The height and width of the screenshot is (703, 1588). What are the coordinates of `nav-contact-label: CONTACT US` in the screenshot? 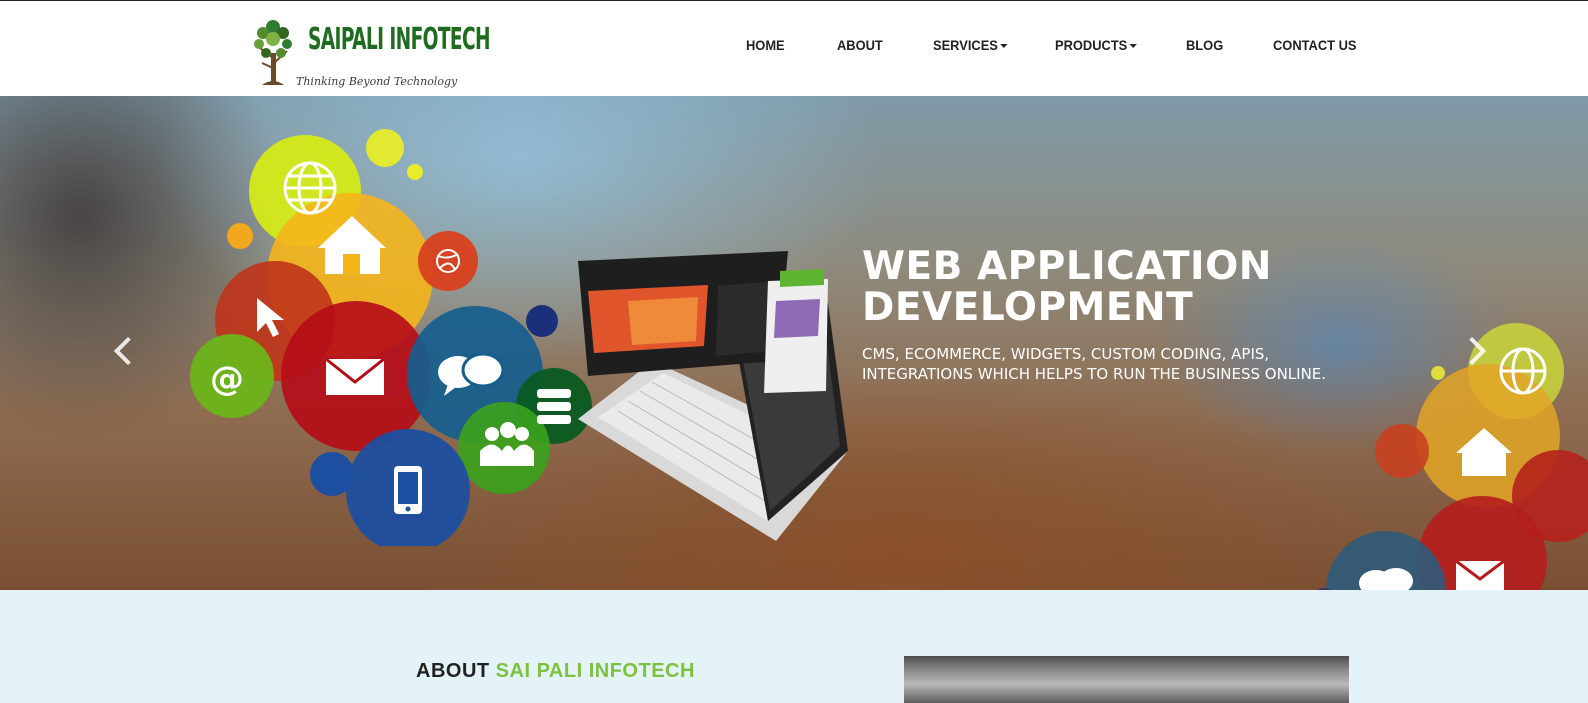 It's located at (1315, 45).